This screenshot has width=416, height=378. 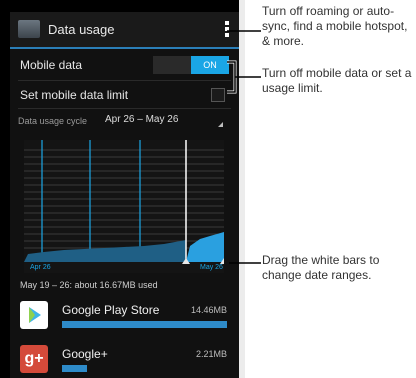 I want to click on dropdown-arrow-icon, so click(x=220, y=124).